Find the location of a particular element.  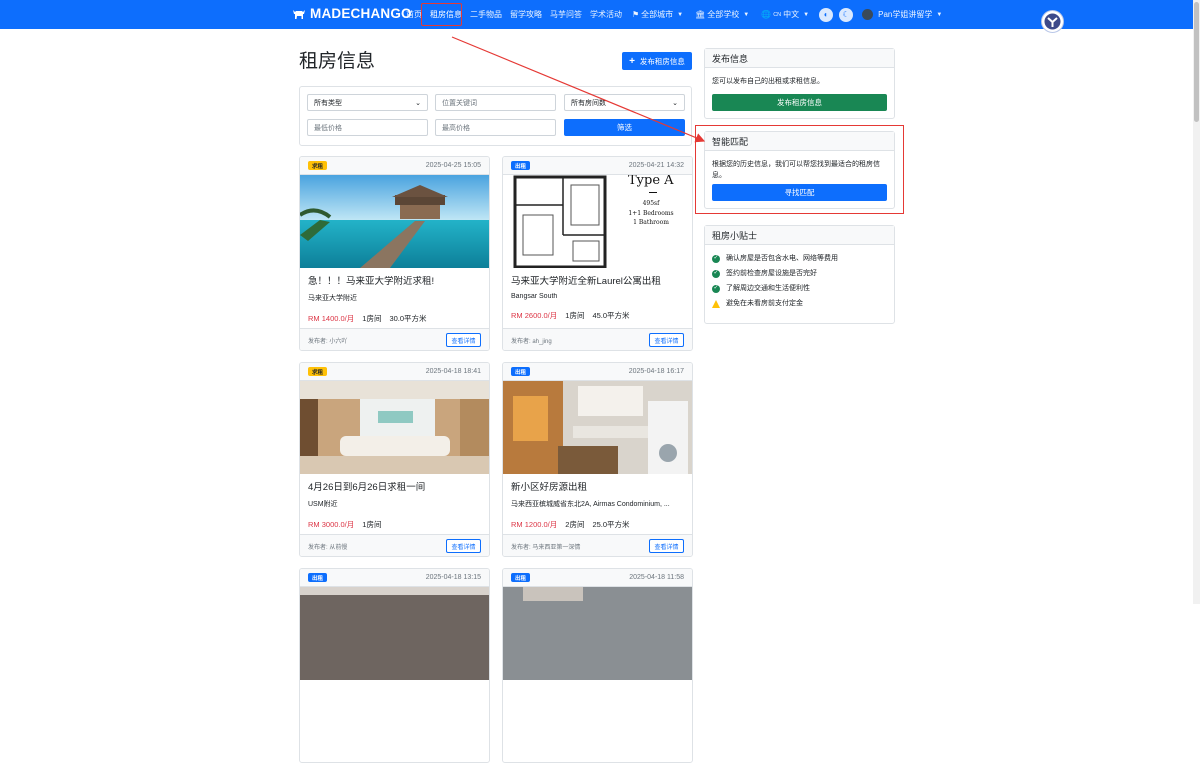

publish-rental-button: + 发布租房信息 is located at coordinates (657, 61).